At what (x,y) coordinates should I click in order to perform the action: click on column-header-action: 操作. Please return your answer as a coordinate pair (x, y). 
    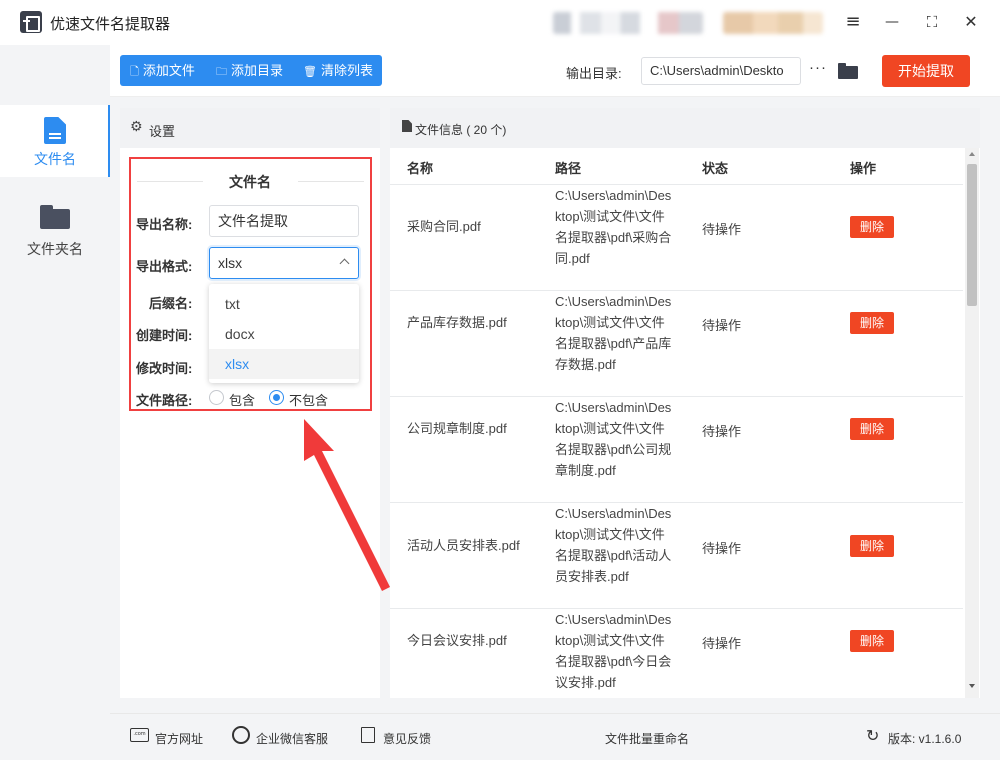
    Looking at the image, I should click on (863, 168).